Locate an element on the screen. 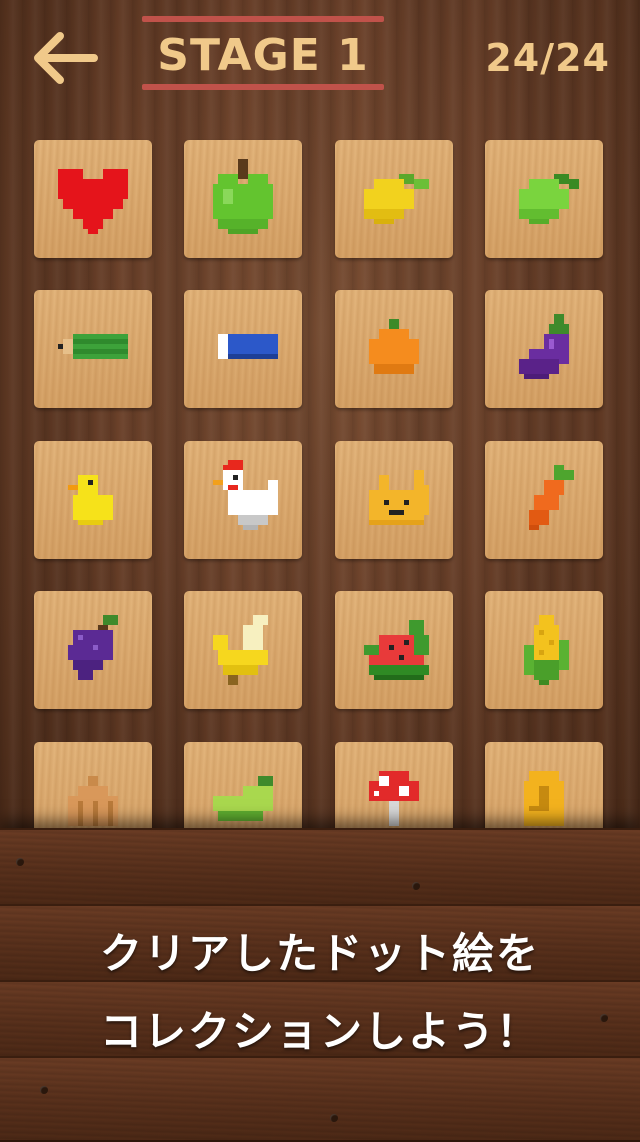 This screenshot has height=1142, width=640. collection-tile-fox is located at coordinates (394, 500).